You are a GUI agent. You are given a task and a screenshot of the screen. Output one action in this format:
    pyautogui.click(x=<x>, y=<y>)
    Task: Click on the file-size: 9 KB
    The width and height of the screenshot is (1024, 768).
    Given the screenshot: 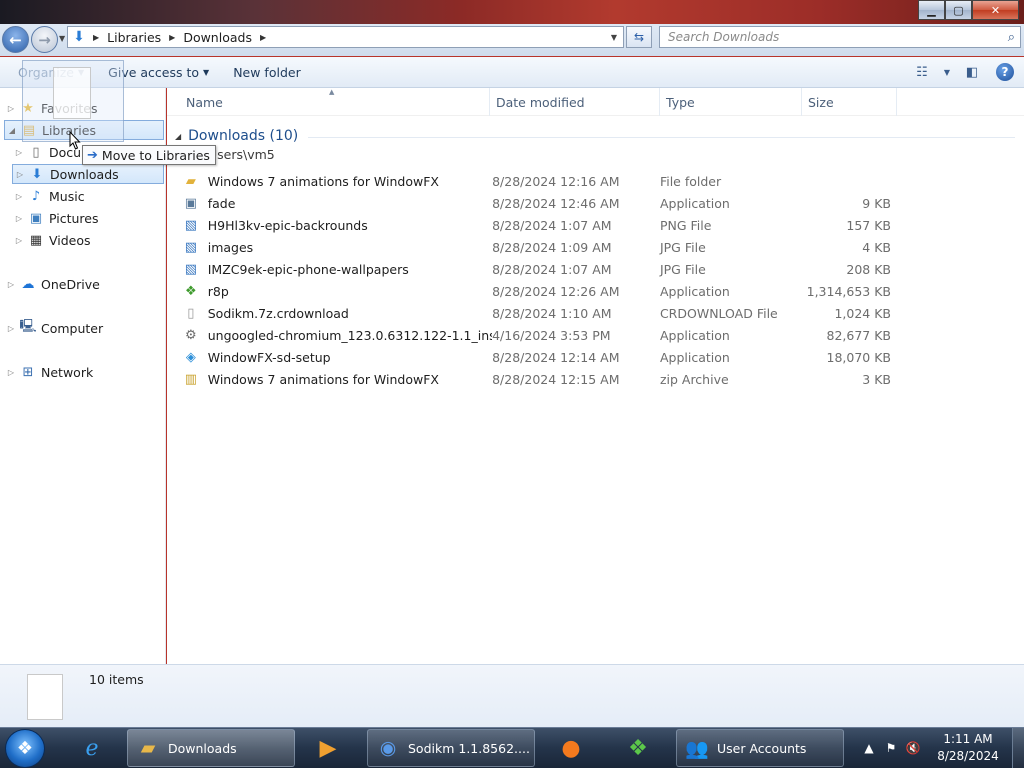 What is the action you would take?
    pyautogui.click(x=876, y=203)
    